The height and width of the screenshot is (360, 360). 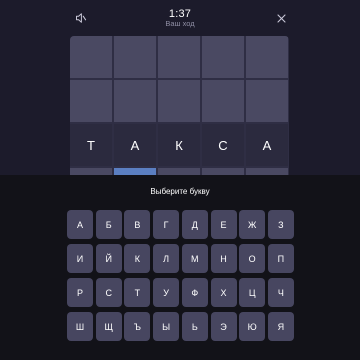 I want to click on letter-key: М, so click(x=194, y=258).